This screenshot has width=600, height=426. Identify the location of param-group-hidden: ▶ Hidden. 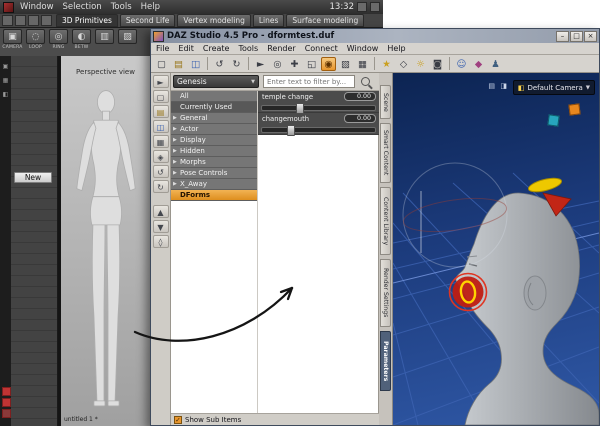
(214, 151).